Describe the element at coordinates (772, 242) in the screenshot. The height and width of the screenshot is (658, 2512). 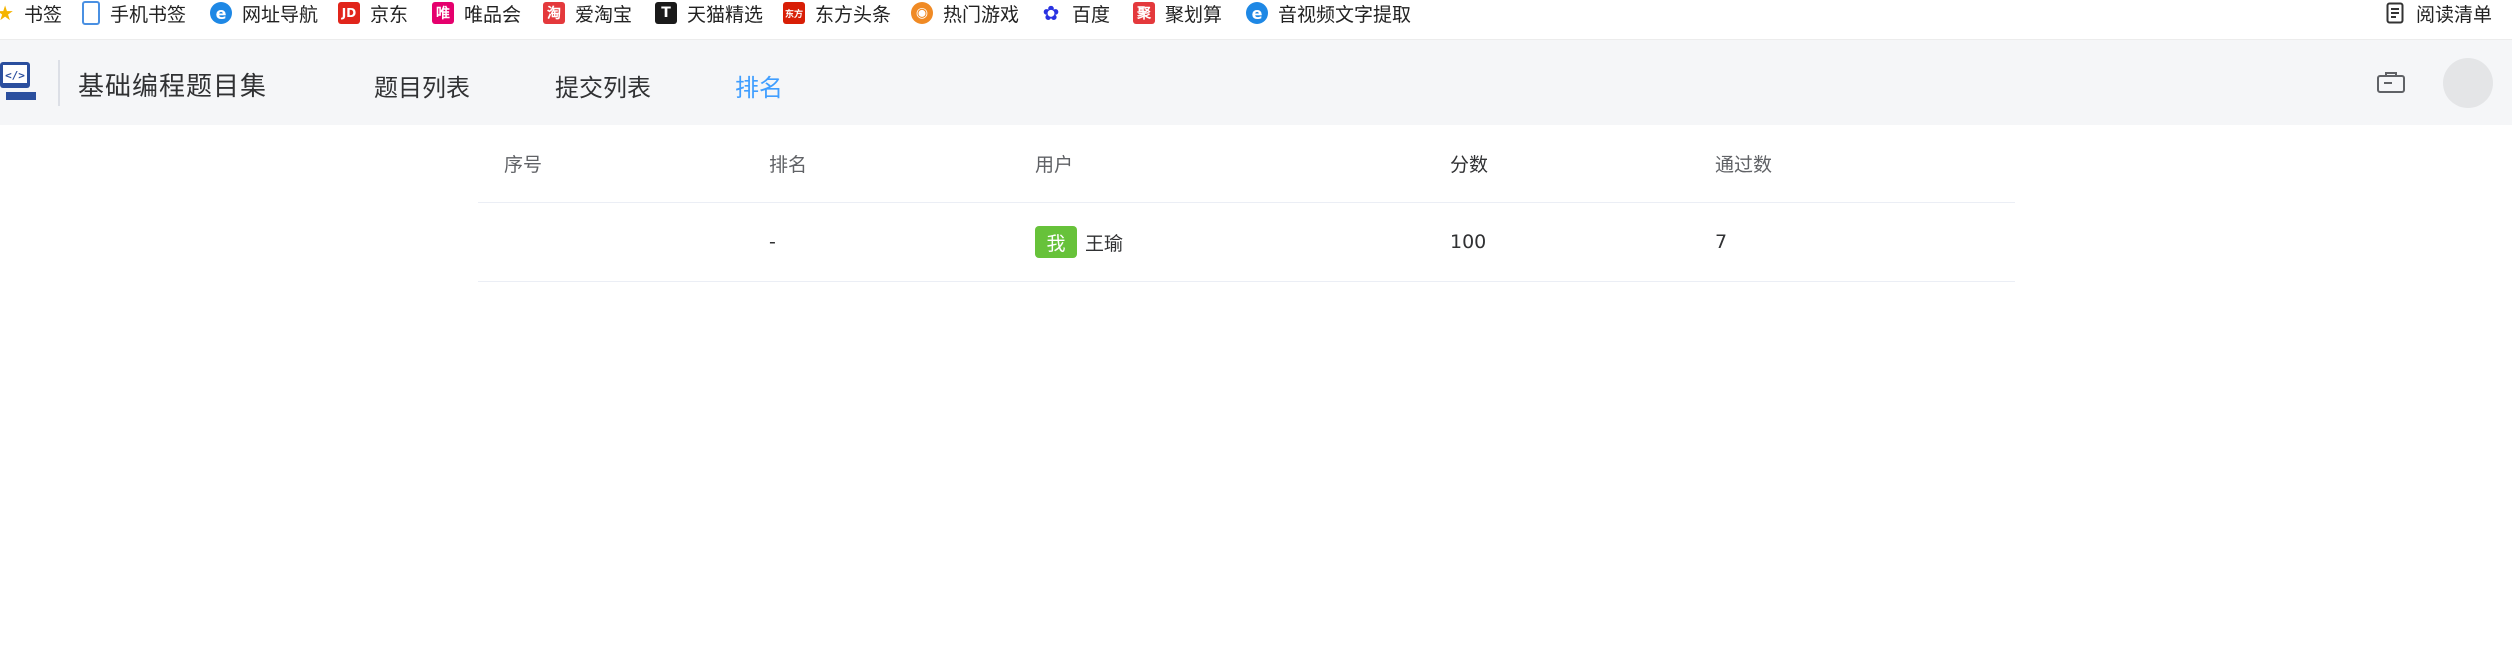
I see `cell-rank: -` at that location.